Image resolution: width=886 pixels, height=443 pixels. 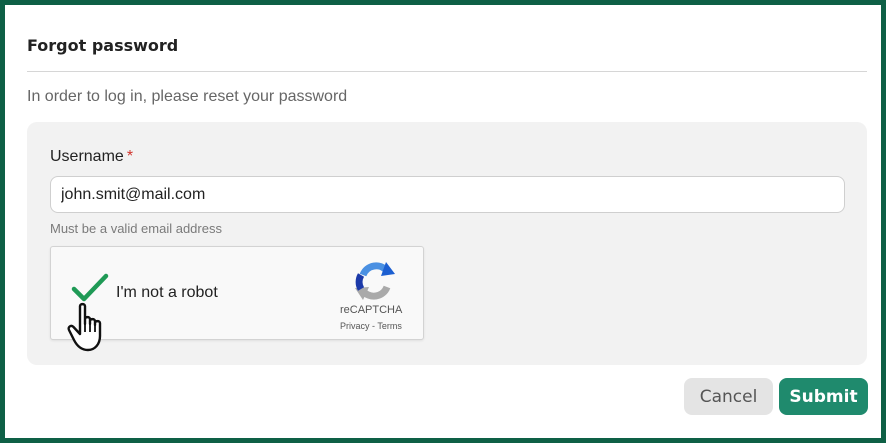 I want to click on recaptcha-links: Privacy - Terms, so click(x=371, y=326).